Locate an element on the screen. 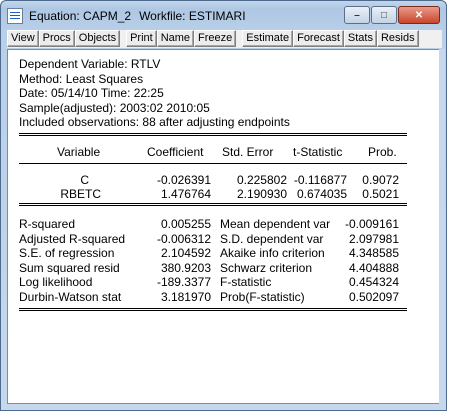 Image resolution: width=454 pixels, height=418 pixels. maximize-button: □ is located at coordinates (384, 15).